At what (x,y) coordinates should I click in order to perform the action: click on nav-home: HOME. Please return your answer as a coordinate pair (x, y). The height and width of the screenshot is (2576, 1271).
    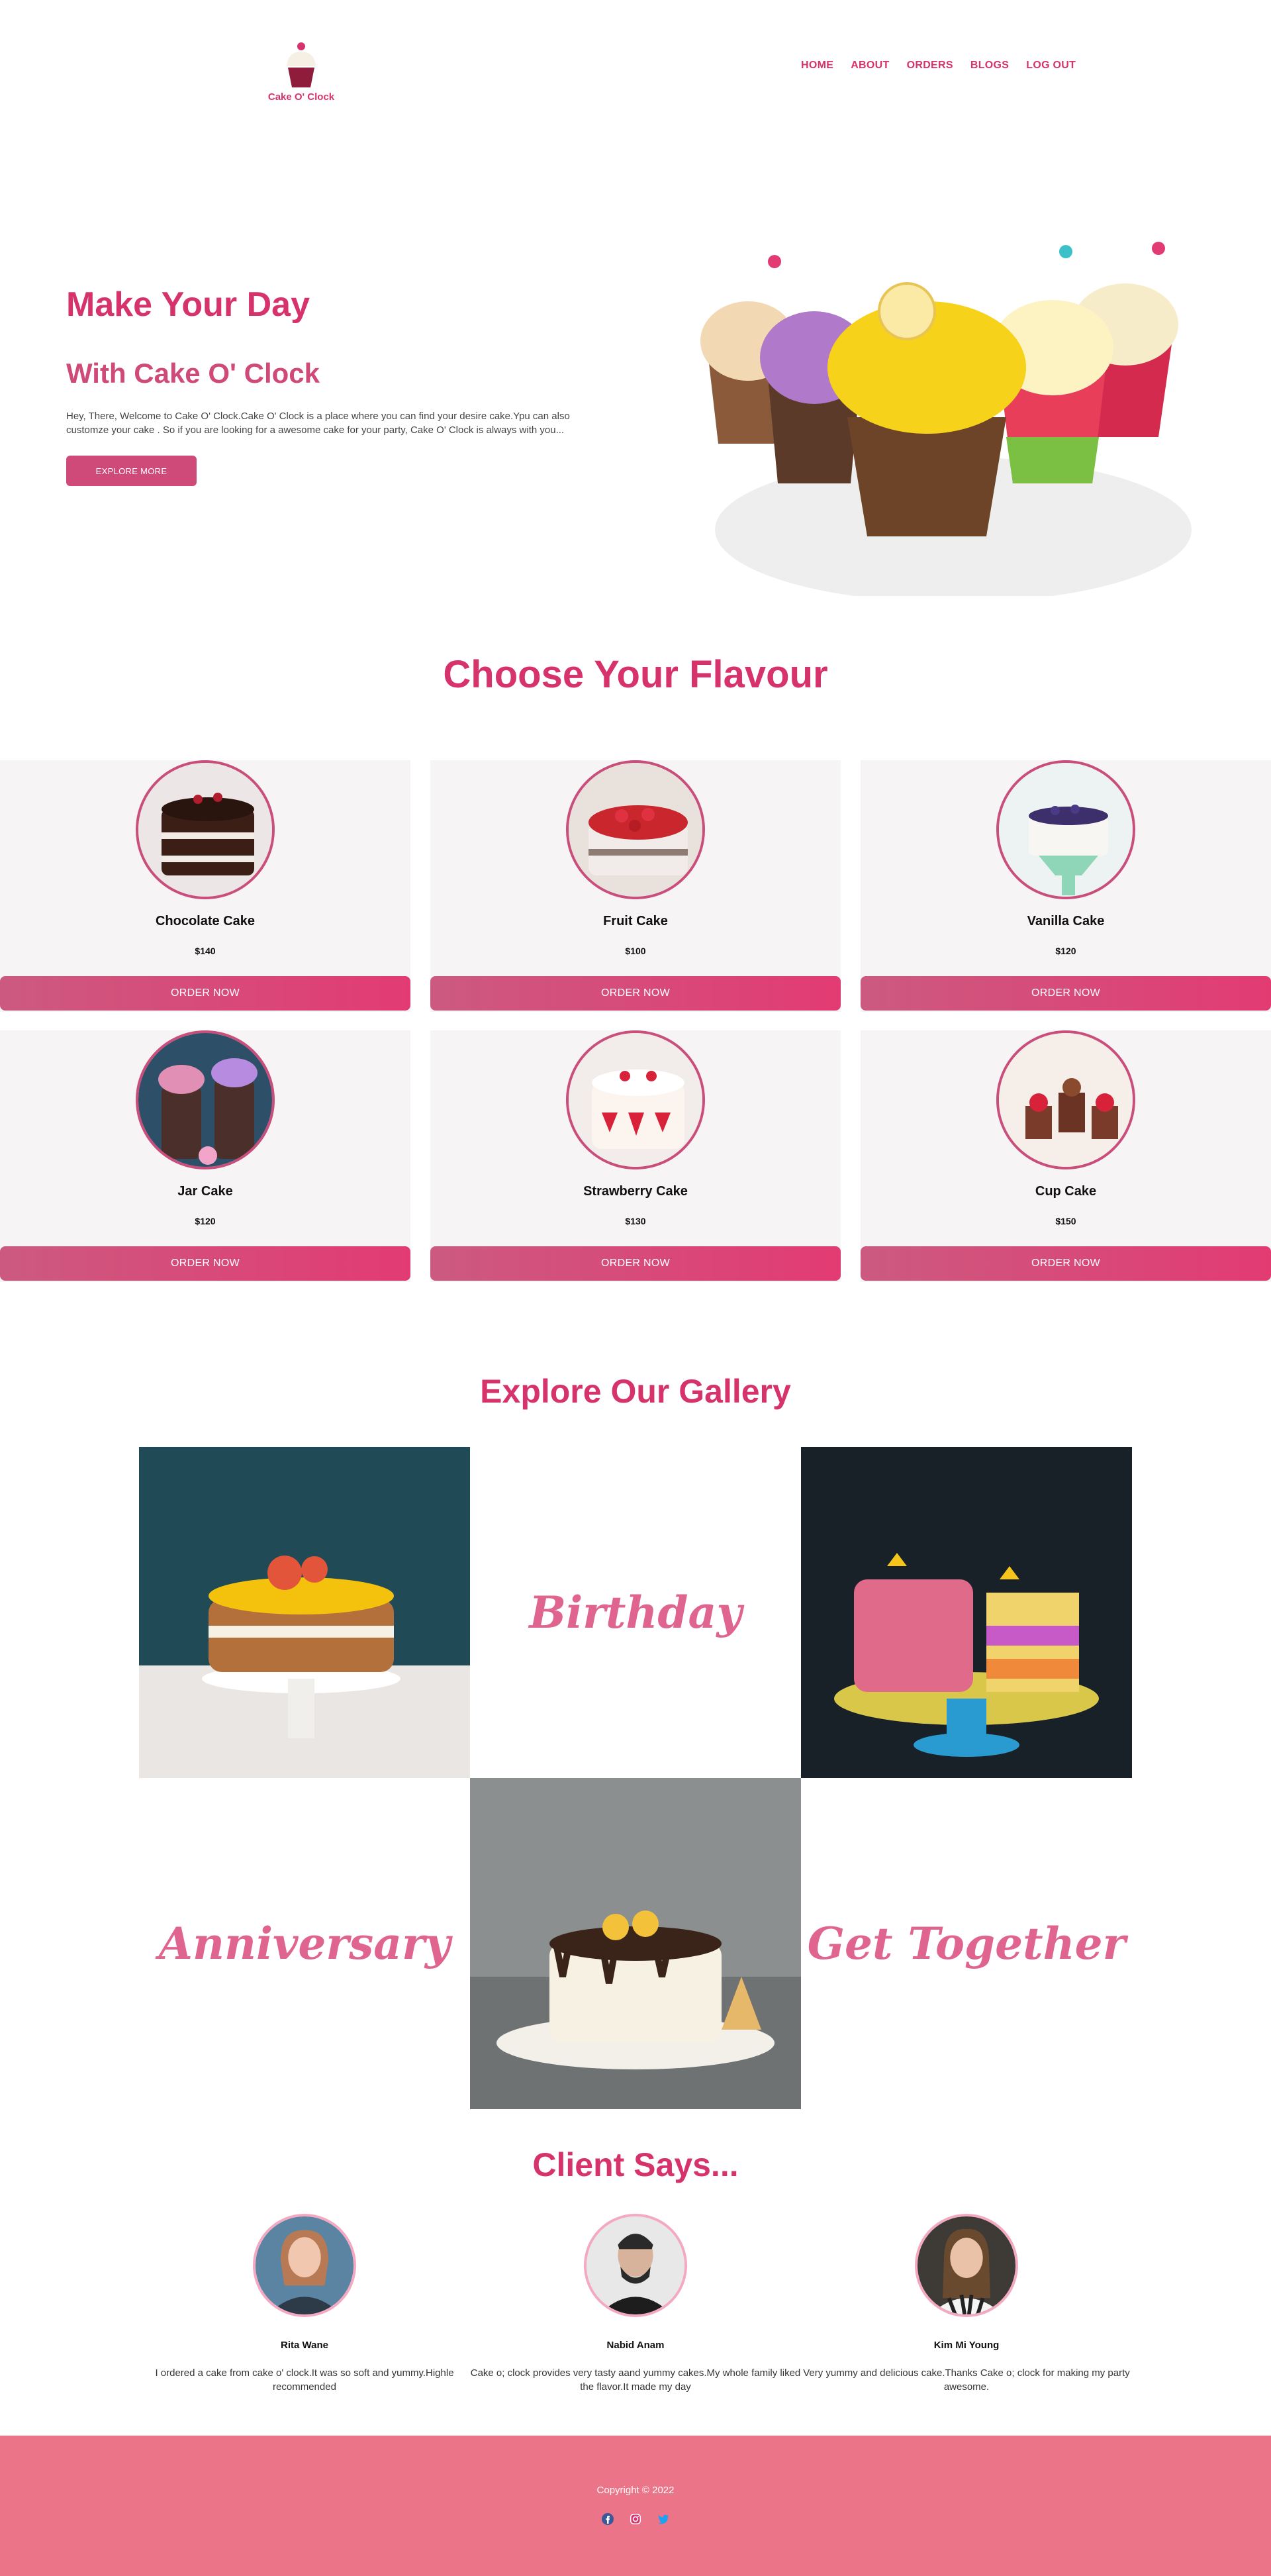
    Looking at the image, I should click on (817, 66).